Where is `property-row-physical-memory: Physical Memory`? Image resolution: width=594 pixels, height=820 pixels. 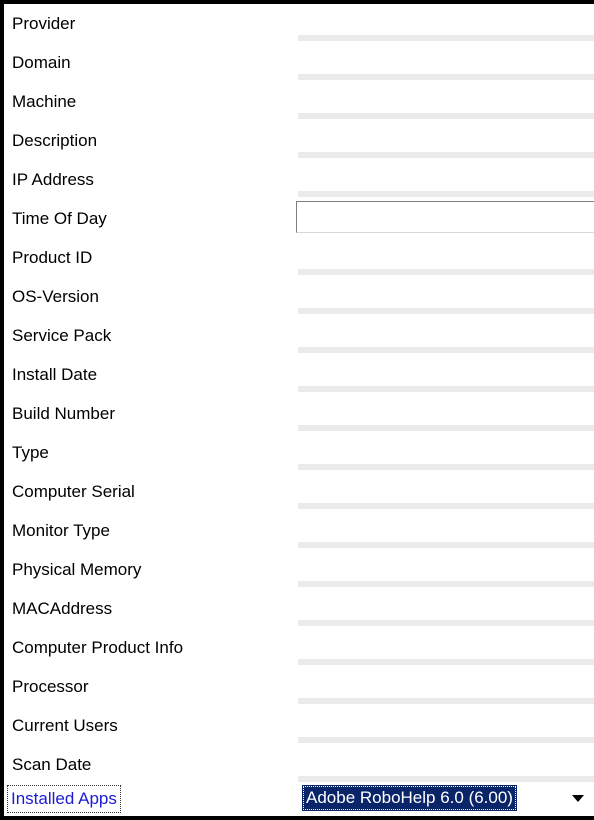
property-row-physical-memory: Physical Memory is located at coordinates (299, 569).